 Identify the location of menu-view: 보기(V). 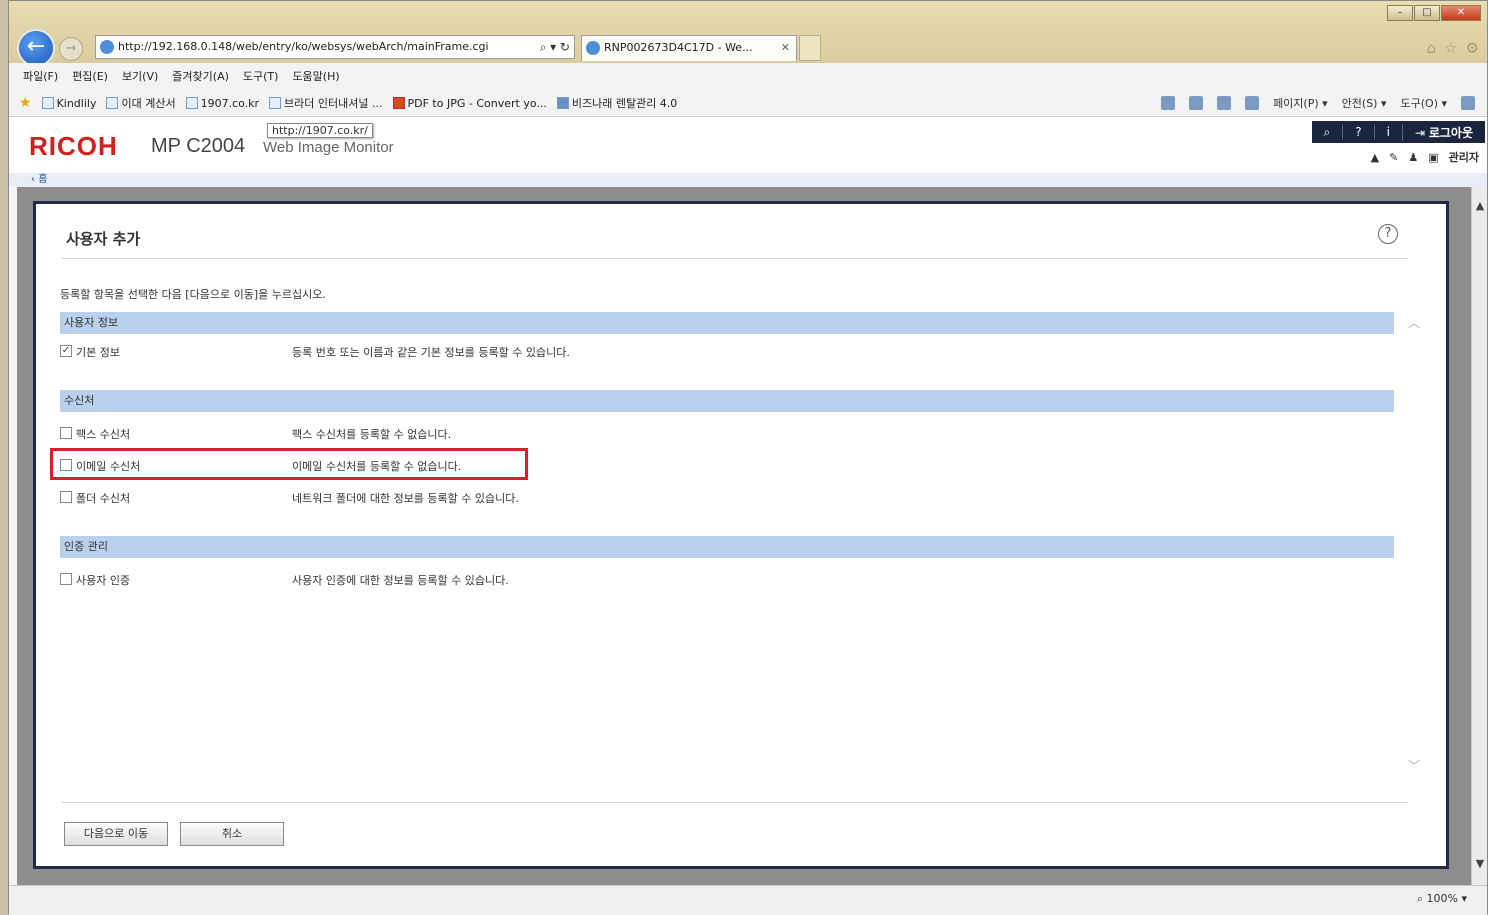
(140, 76).